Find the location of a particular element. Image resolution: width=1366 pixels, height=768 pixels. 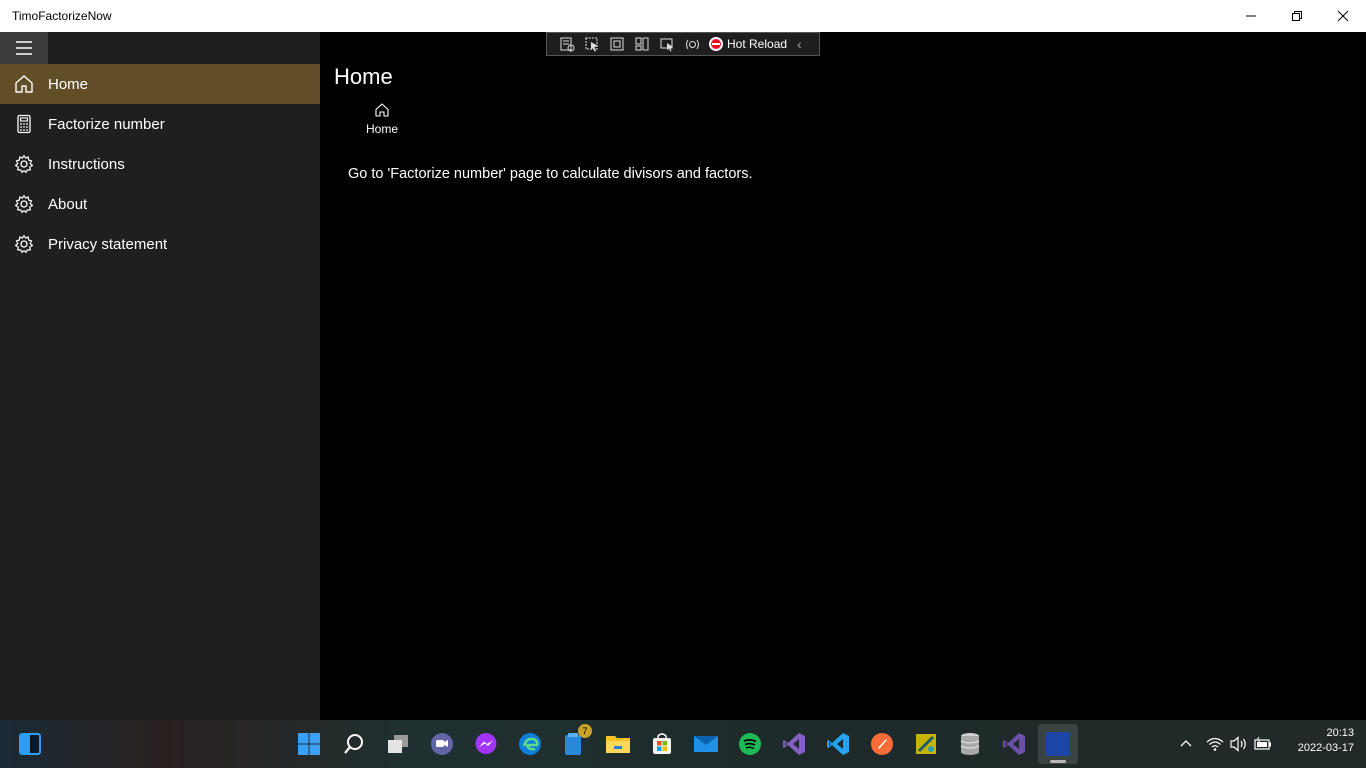

microsoft-store-button is located at coordinates (662, 744).